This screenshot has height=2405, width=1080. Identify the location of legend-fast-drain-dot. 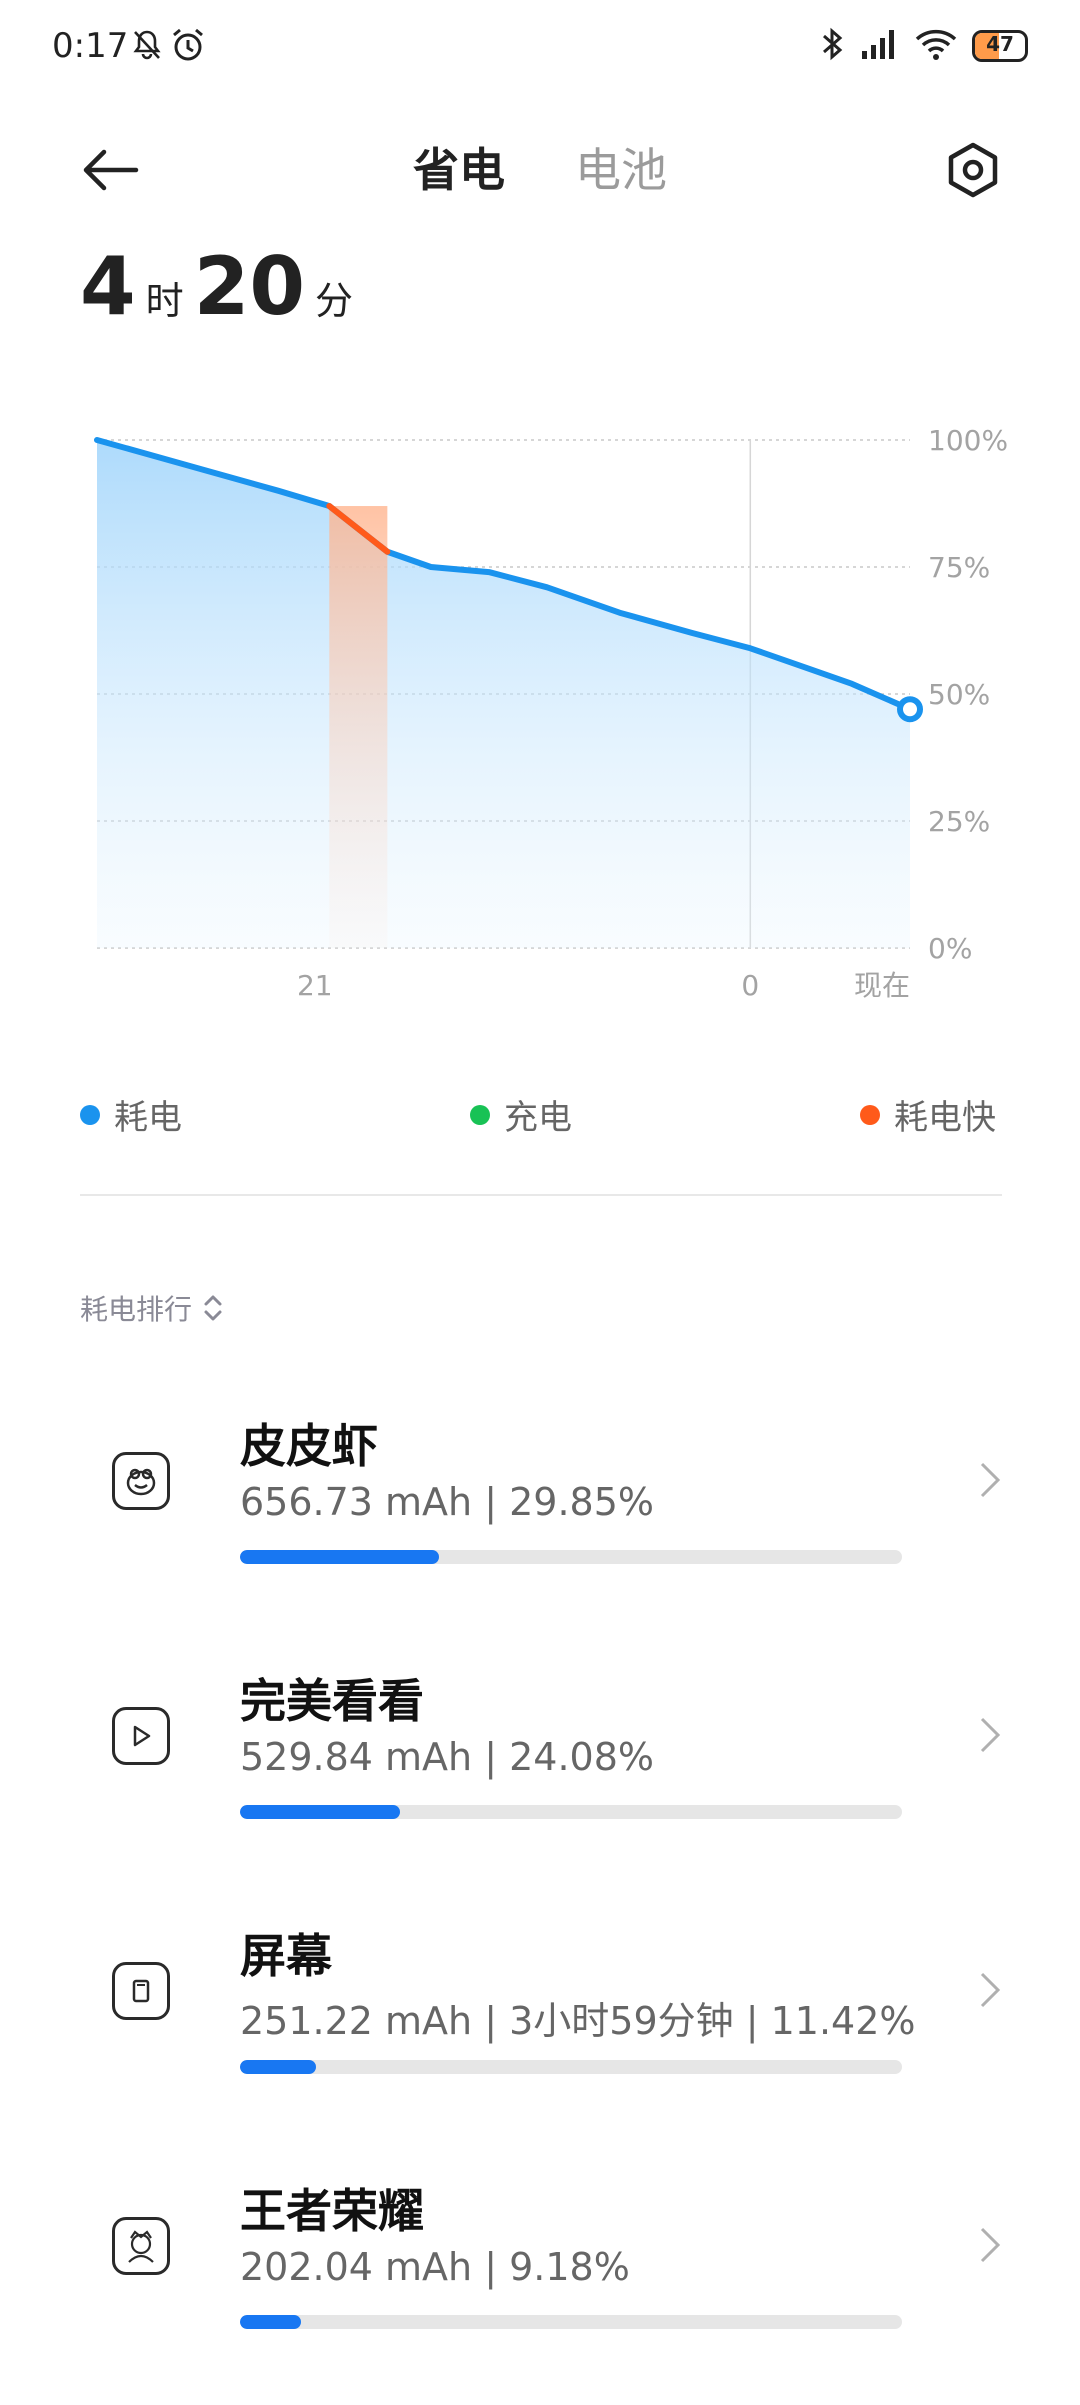
(870, 1114).